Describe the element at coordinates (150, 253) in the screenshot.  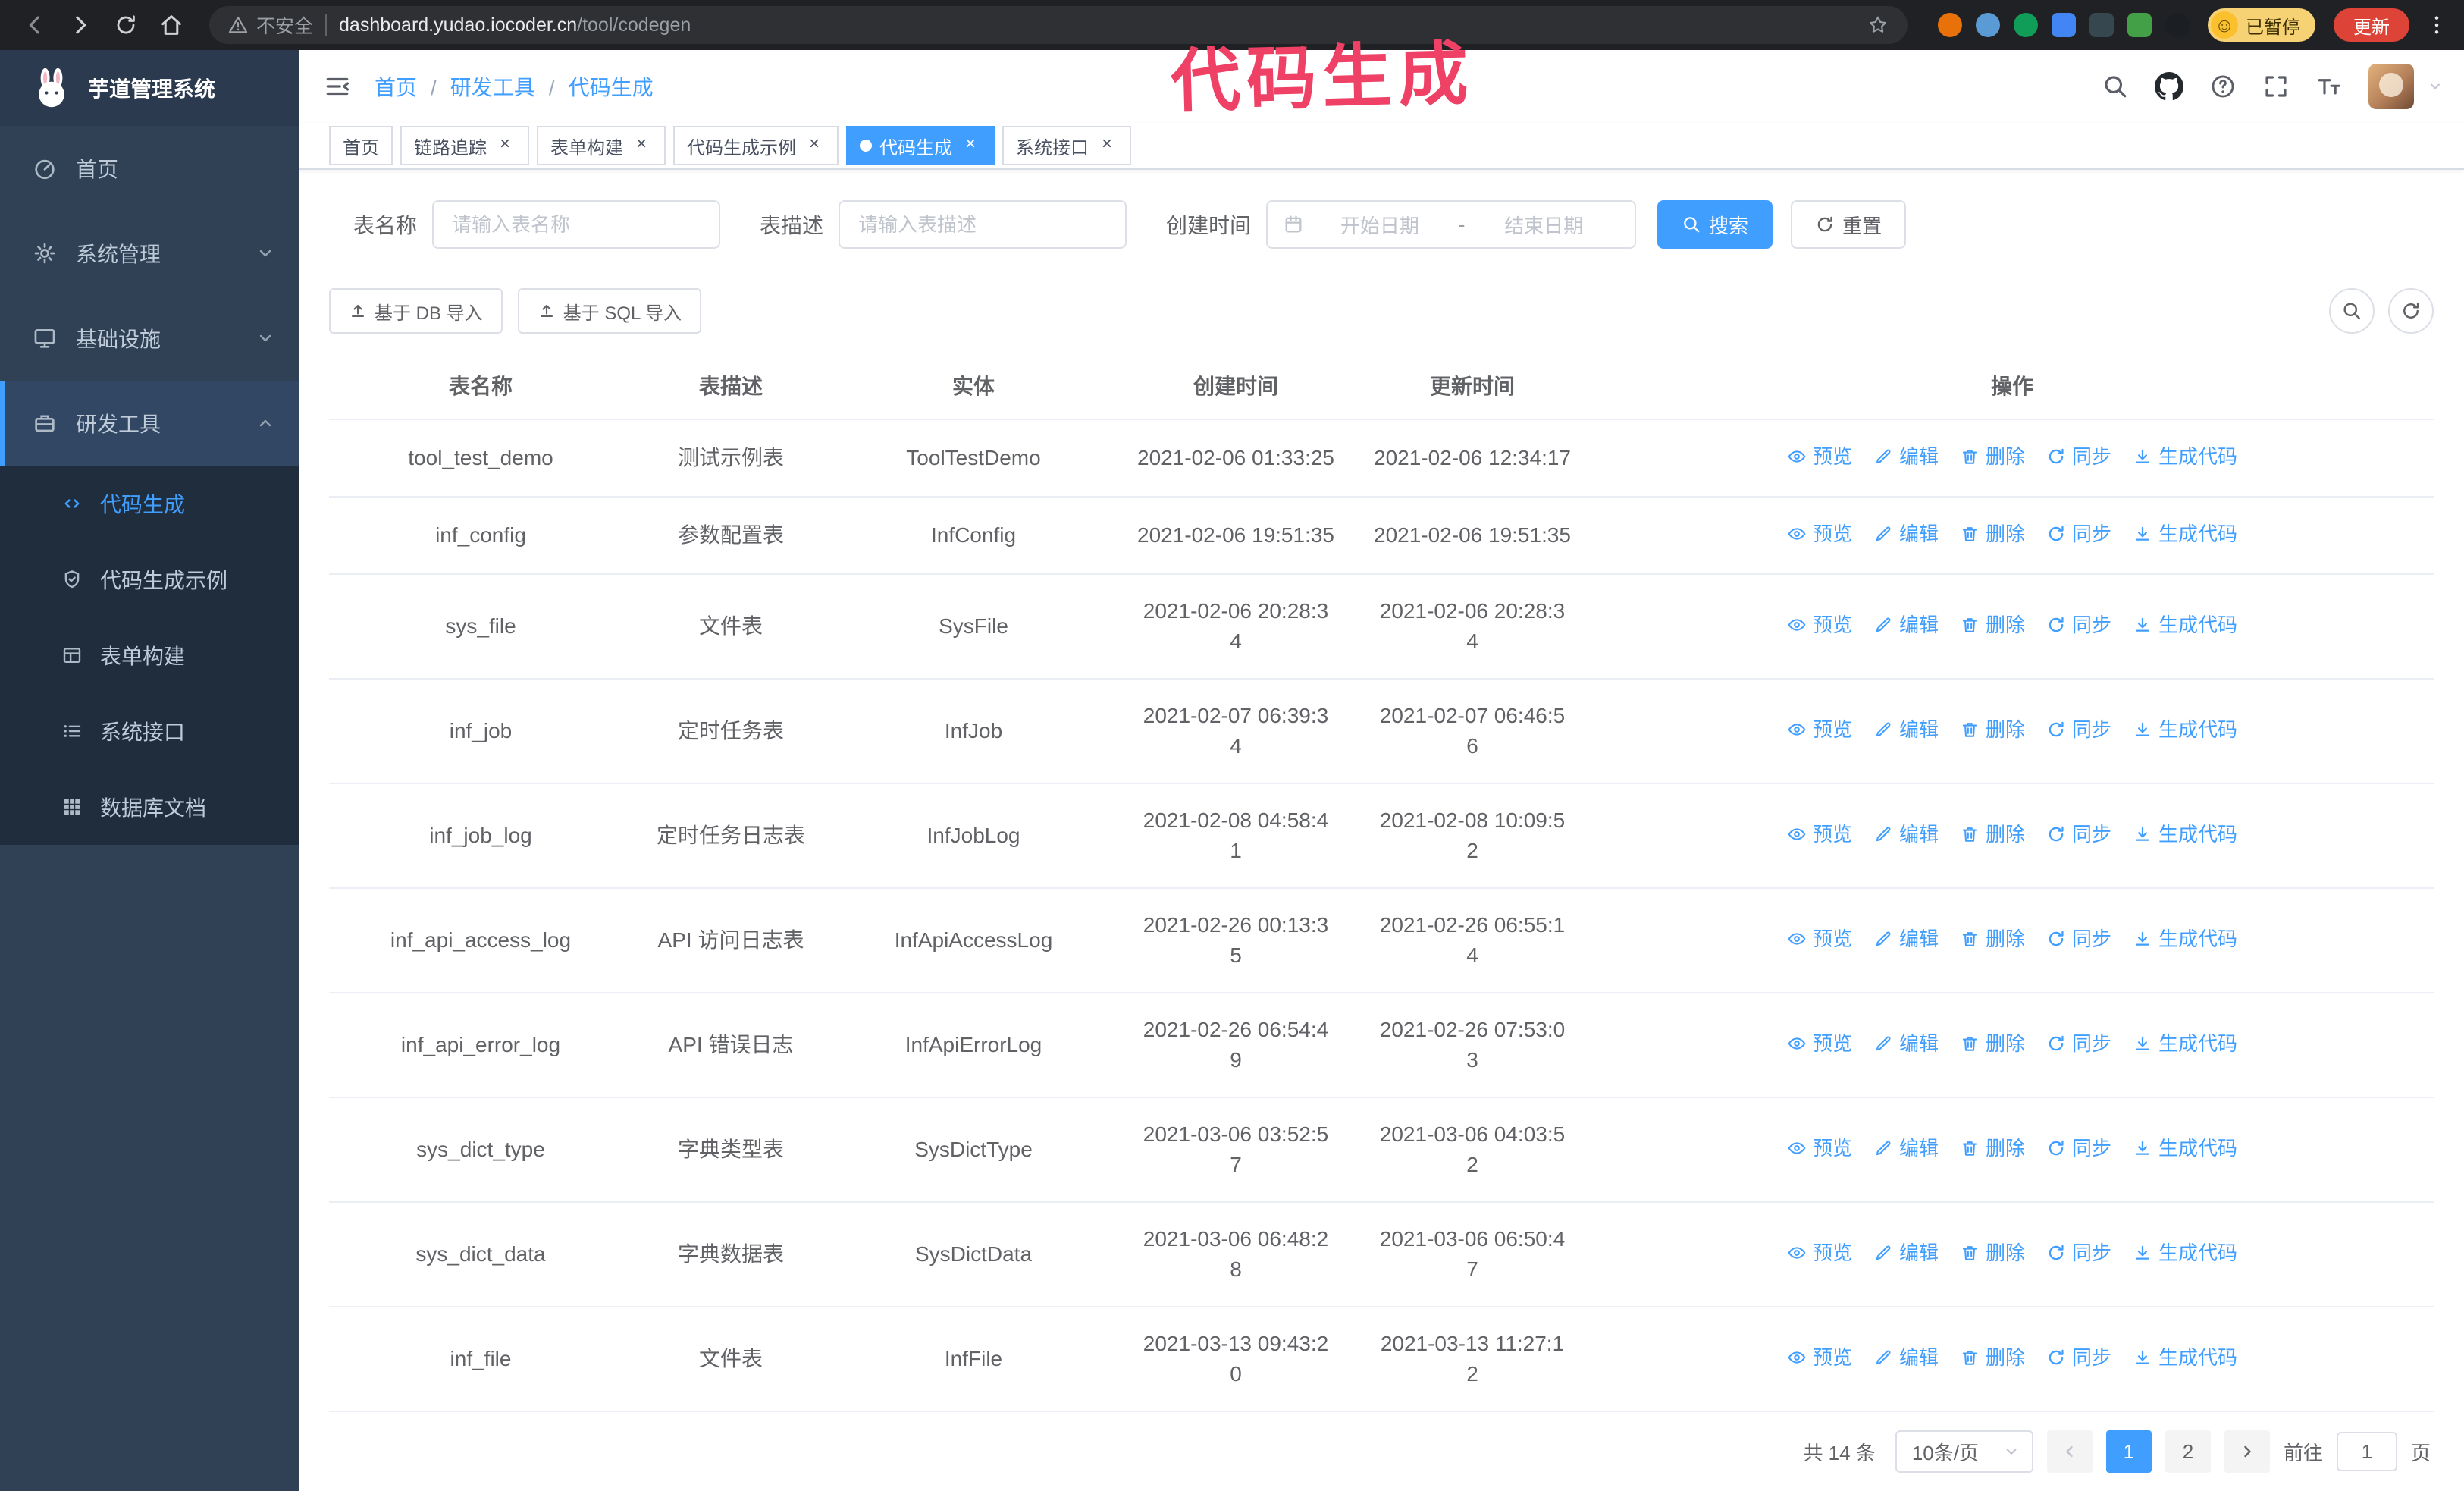
I see `sidebar-item-system: 系统管理` at that location.